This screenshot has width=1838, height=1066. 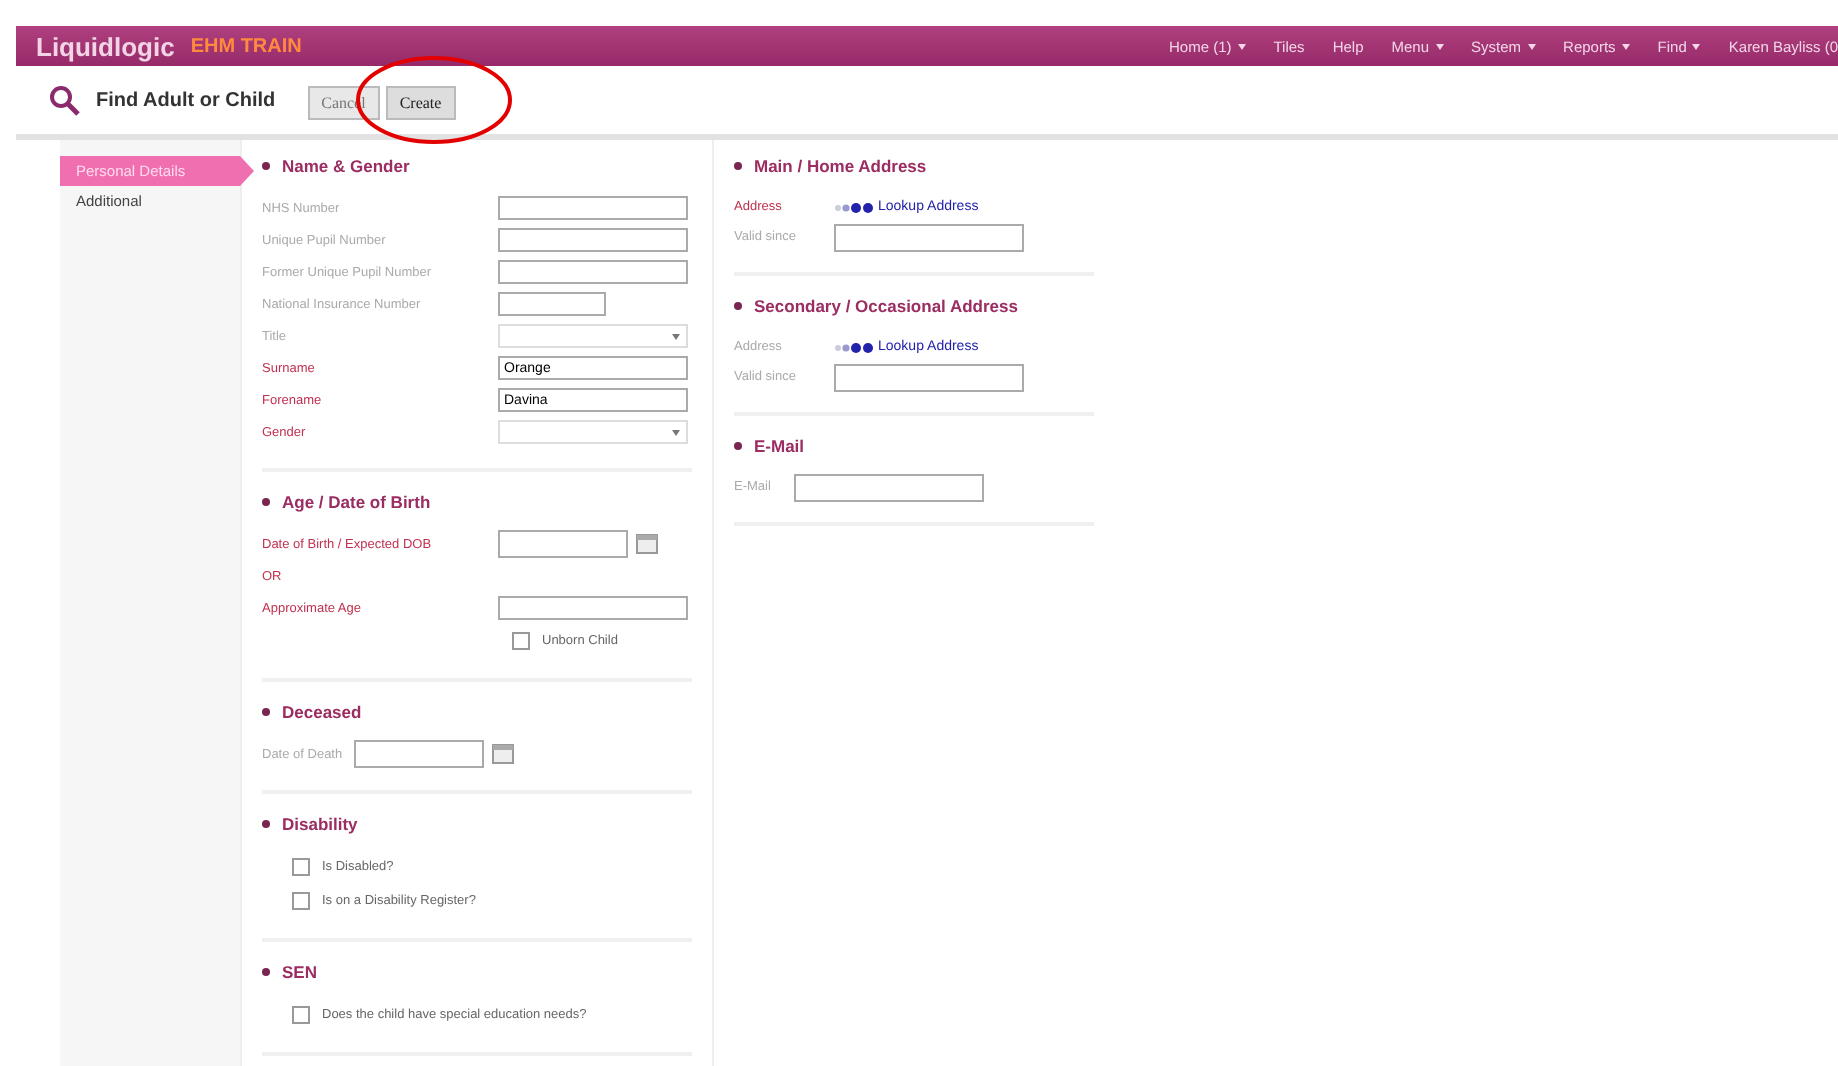 I want to click on section-heading: Disability, so click(x=477, y=824).